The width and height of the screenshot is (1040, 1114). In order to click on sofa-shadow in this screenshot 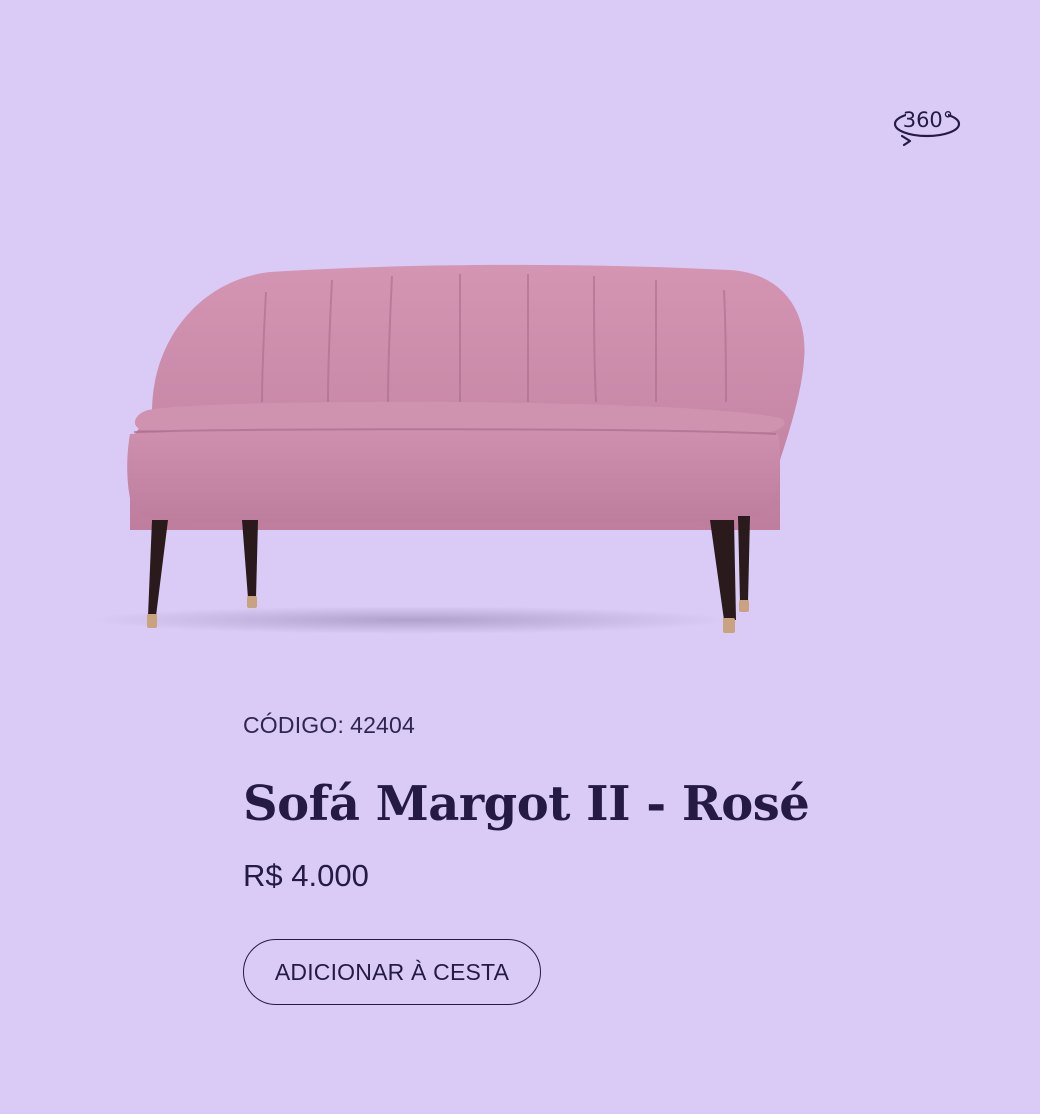, I will do `click(410, 620)`.